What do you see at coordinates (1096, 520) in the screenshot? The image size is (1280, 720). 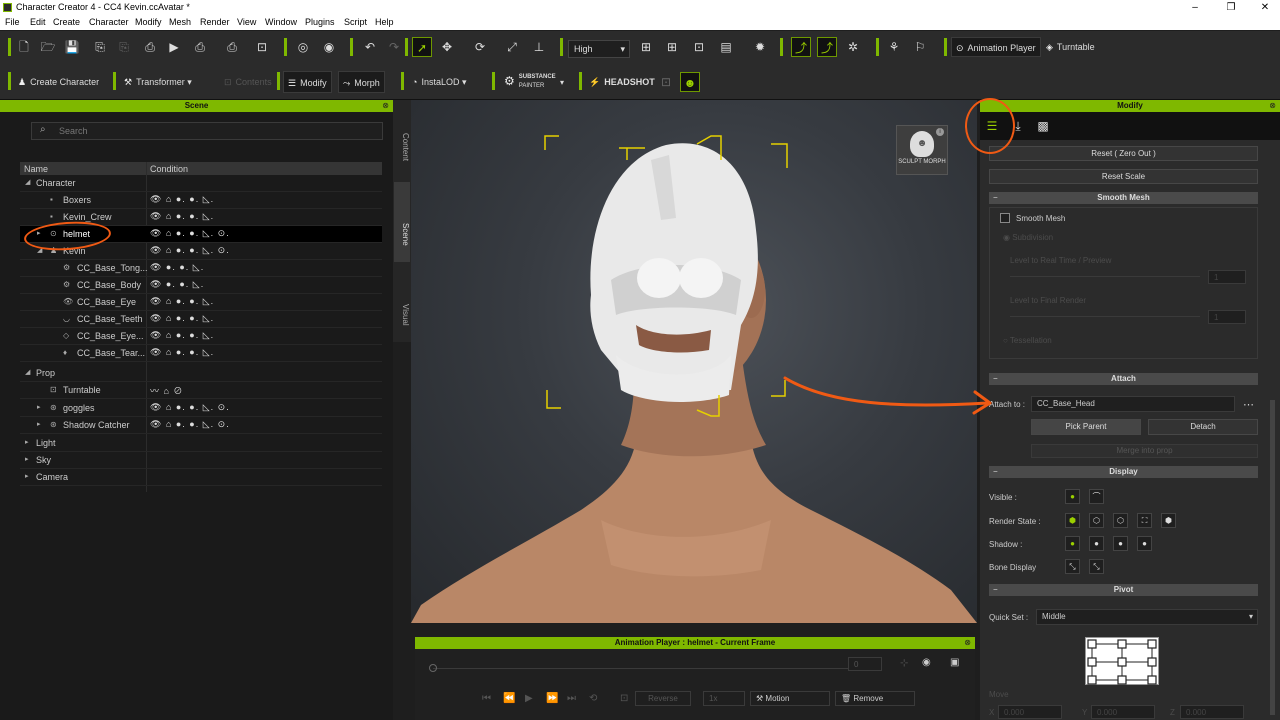 I see `render-box-icon: ⬡` at bounding box center [1096, 520].